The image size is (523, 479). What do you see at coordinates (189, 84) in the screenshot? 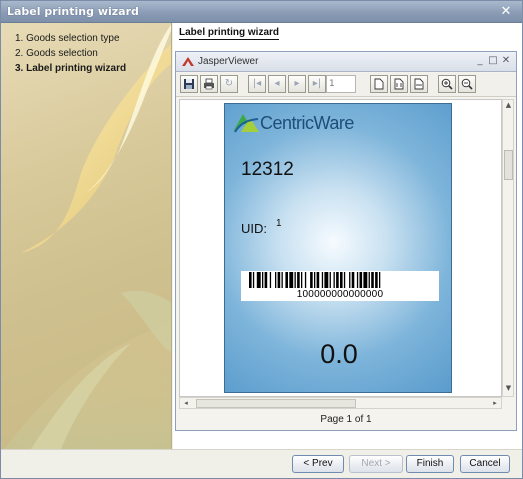
I see `save-icon` at bounding box center [189, 84].